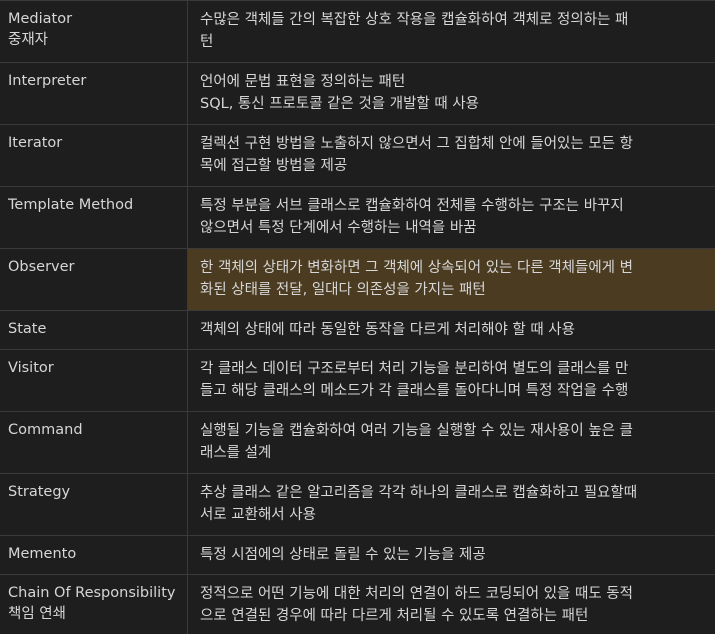 The height and width of the screenshot is (634, 715). What do you see at coordinates (94, 217) in the screenshot?
I see `pattern-name: Template Method` at bounding box center [94, 217].